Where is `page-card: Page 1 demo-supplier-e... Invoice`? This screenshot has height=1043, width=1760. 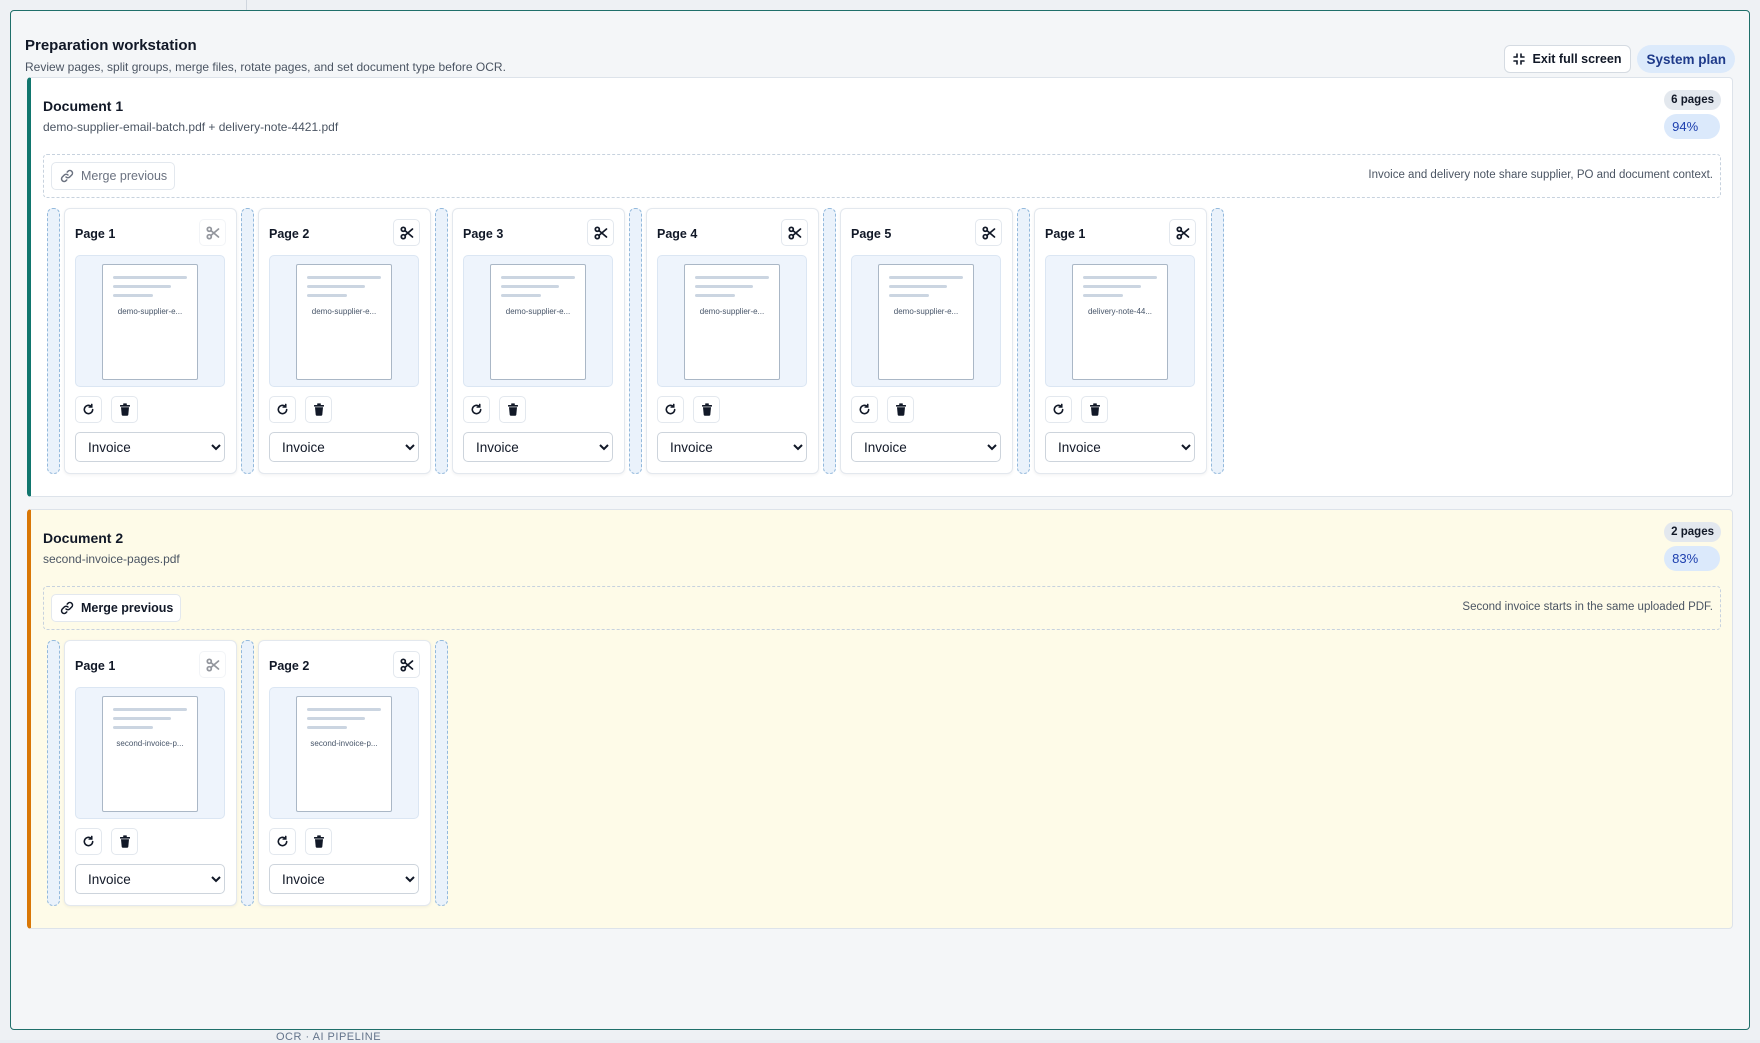 page-card: Page 1 demo-supplier-e... Invoice is located at coordinates (150, 341).